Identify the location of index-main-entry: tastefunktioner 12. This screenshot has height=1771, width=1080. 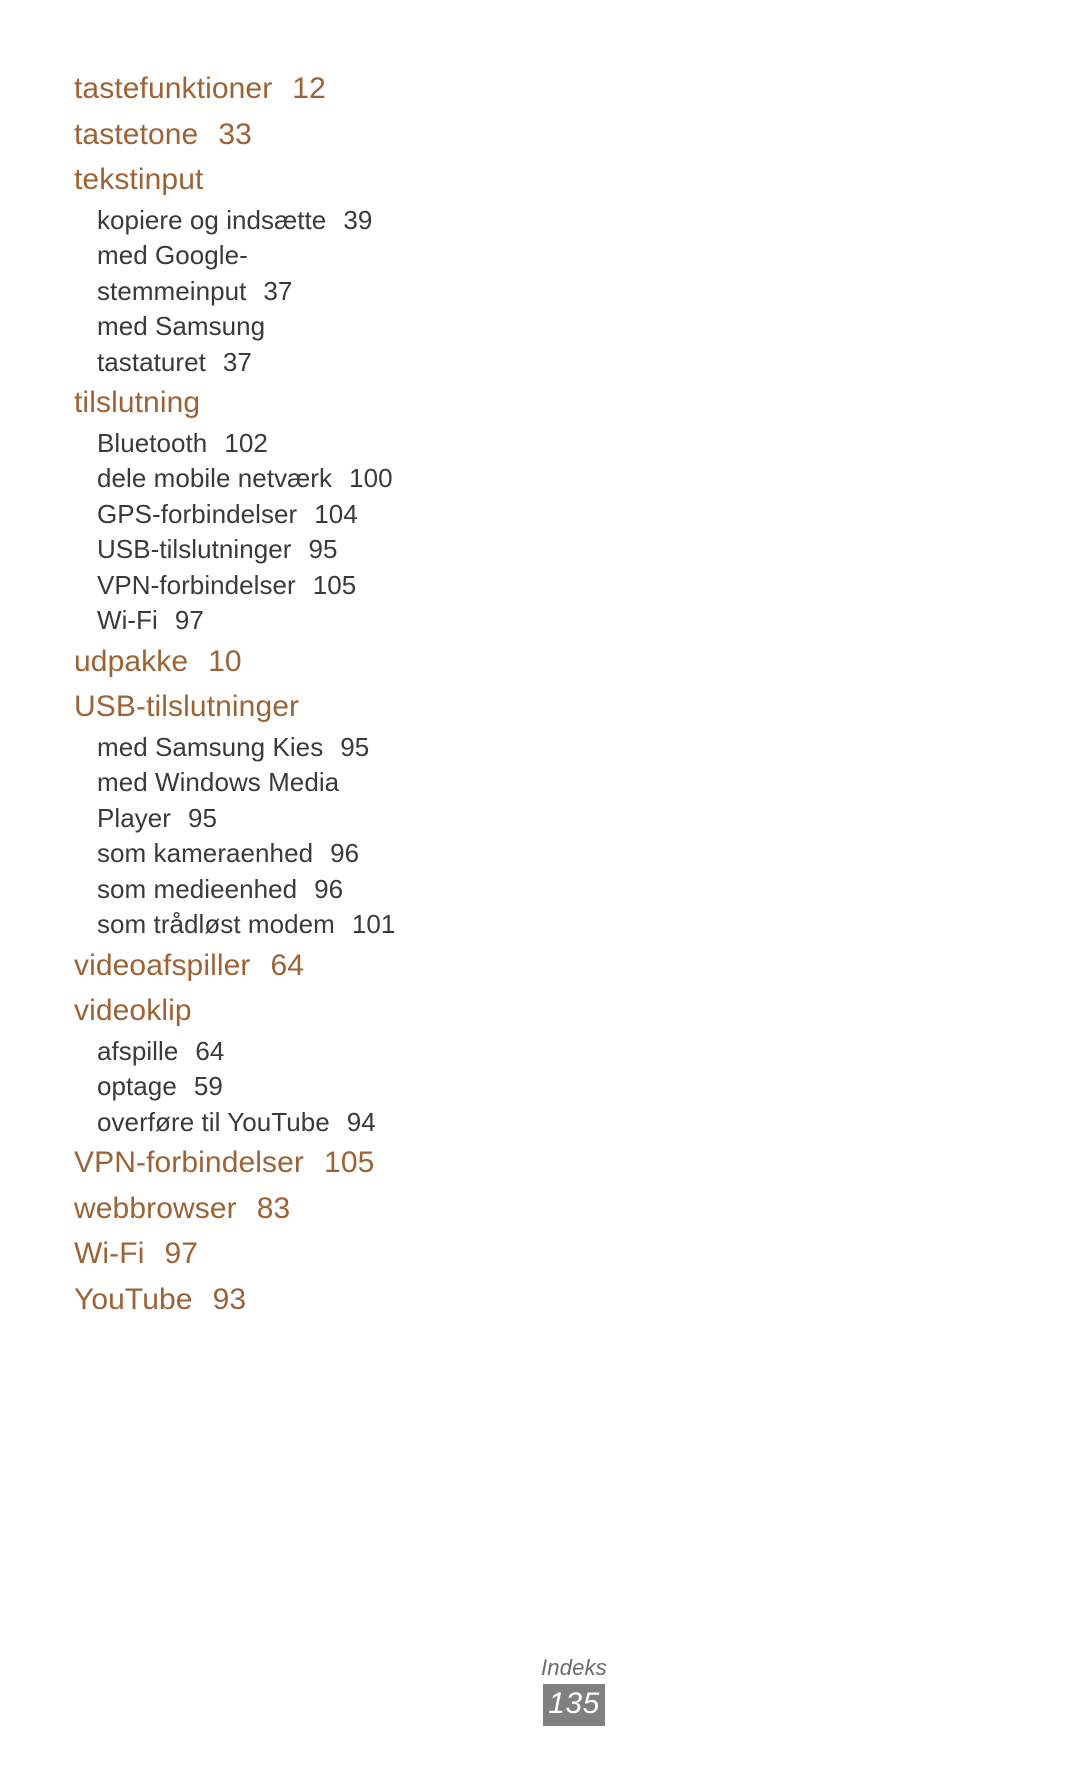
(354, 89).